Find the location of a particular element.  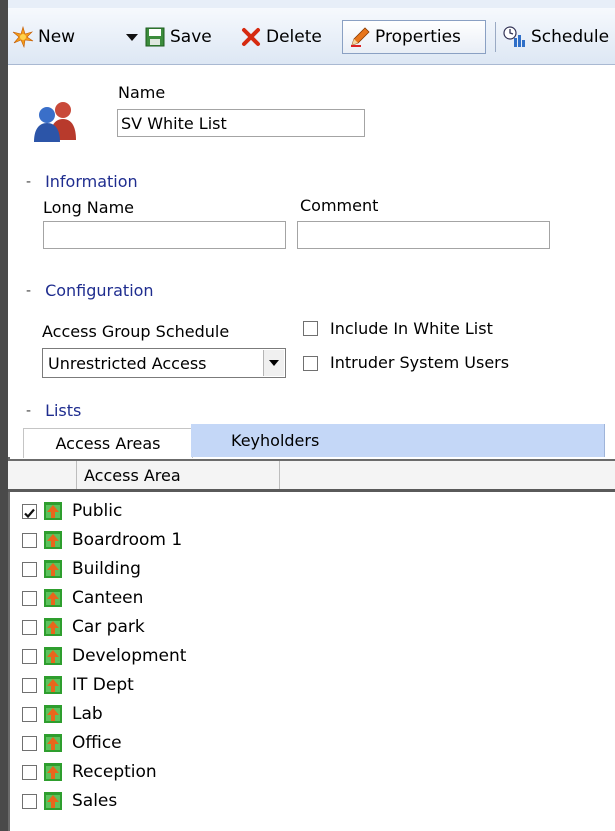

delete-button: Delete is located at coordinates (281, 37).